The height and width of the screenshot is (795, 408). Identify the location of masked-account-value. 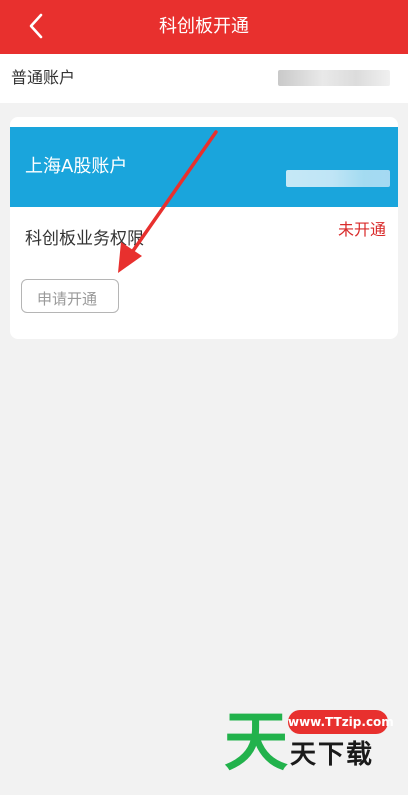
(334, 78).